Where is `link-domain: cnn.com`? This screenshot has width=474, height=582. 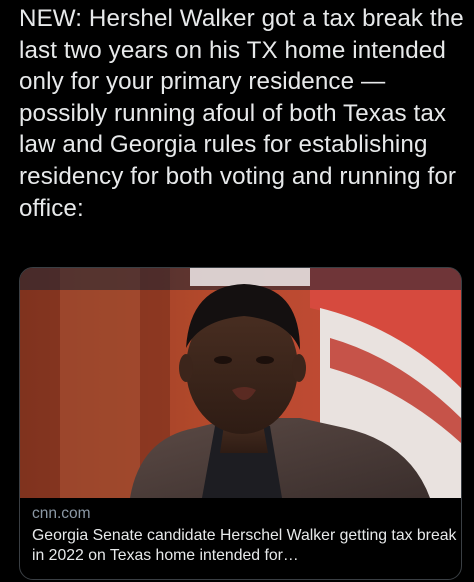 link-domain: cnn.com is located at coordinates (61, 513).